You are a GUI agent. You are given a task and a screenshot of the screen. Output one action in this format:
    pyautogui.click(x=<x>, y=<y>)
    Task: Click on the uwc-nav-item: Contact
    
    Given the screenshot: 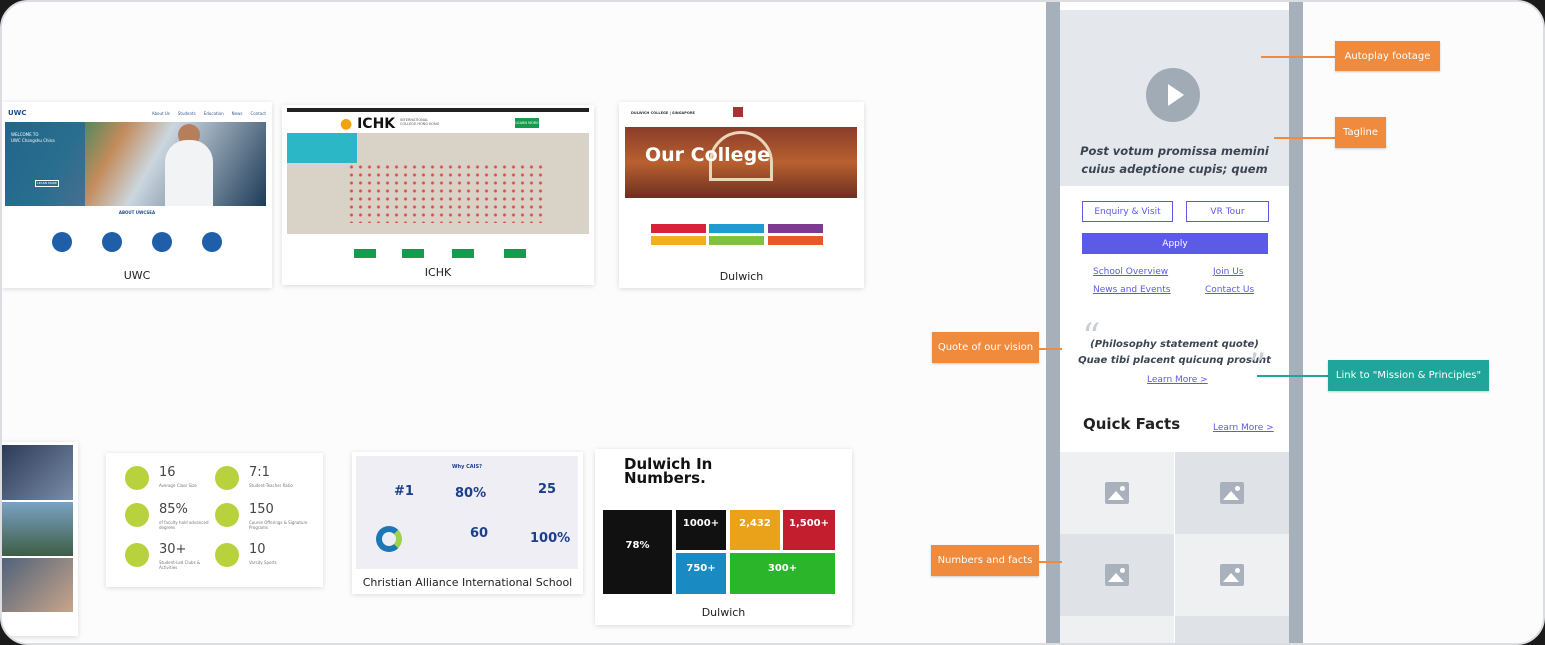 What is the action you would take?
    pyautogui.click(x=258, y=113)
    